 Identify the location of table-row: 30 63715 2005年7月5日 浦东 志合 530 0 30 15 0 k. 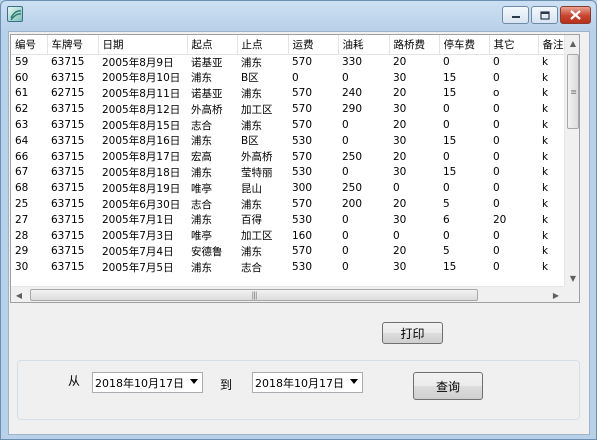
(289, 267).